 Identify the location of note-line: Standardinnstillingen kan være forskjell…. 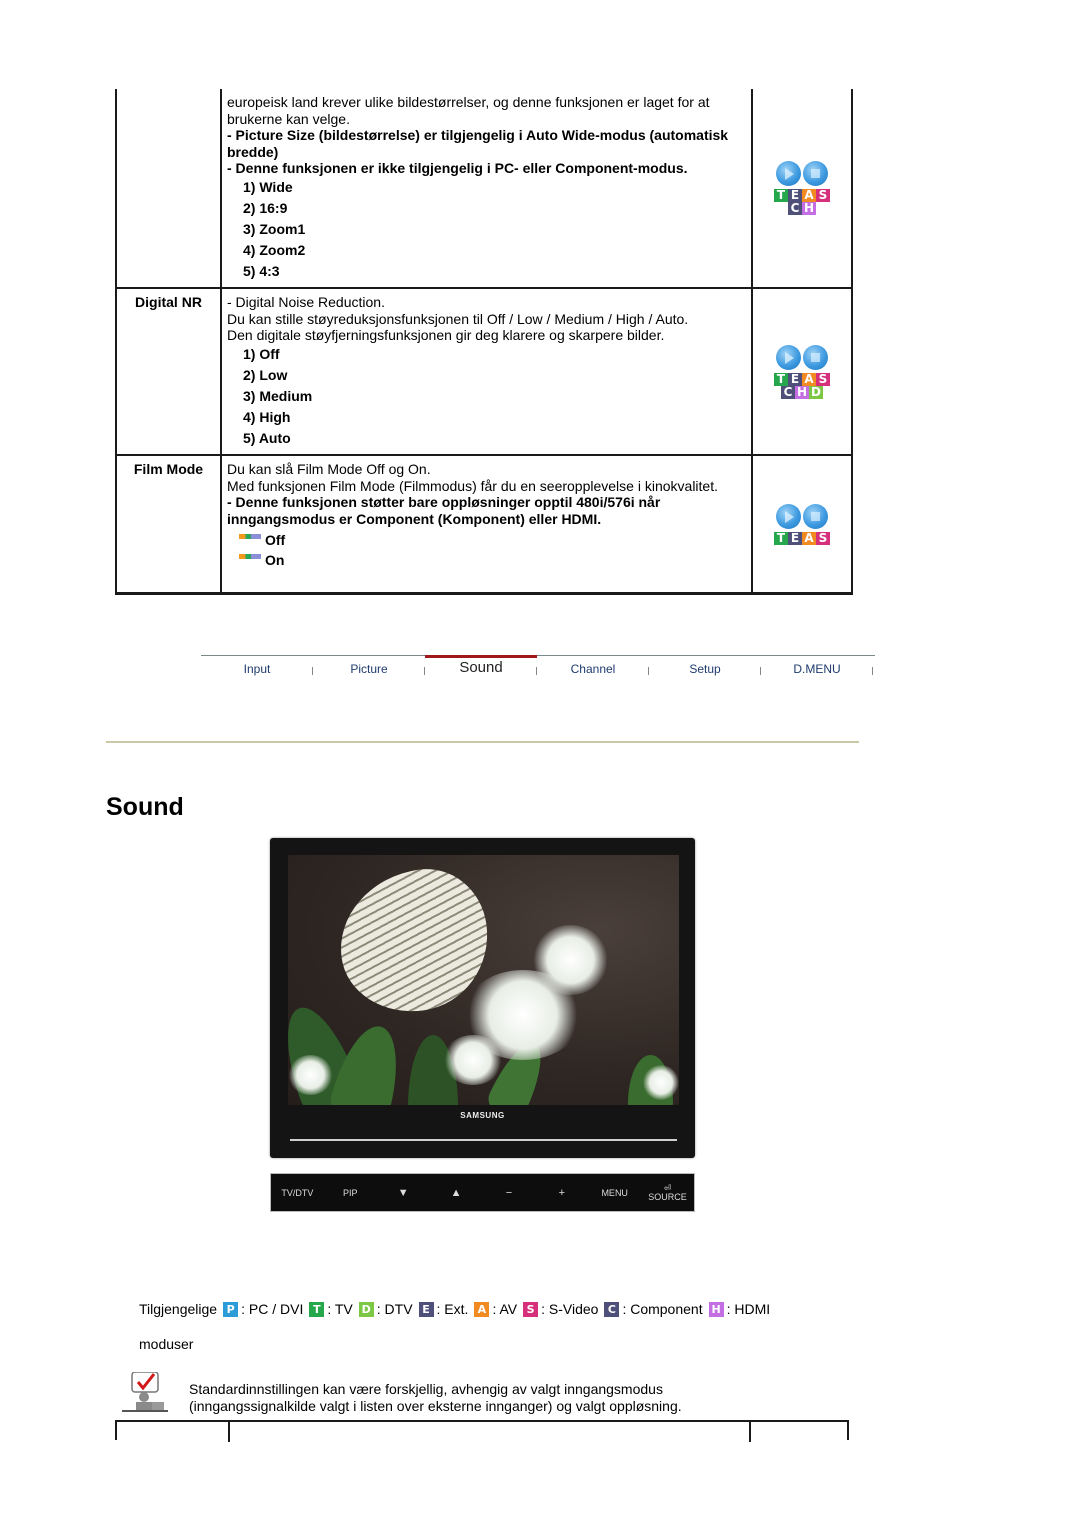
(426, 1389).